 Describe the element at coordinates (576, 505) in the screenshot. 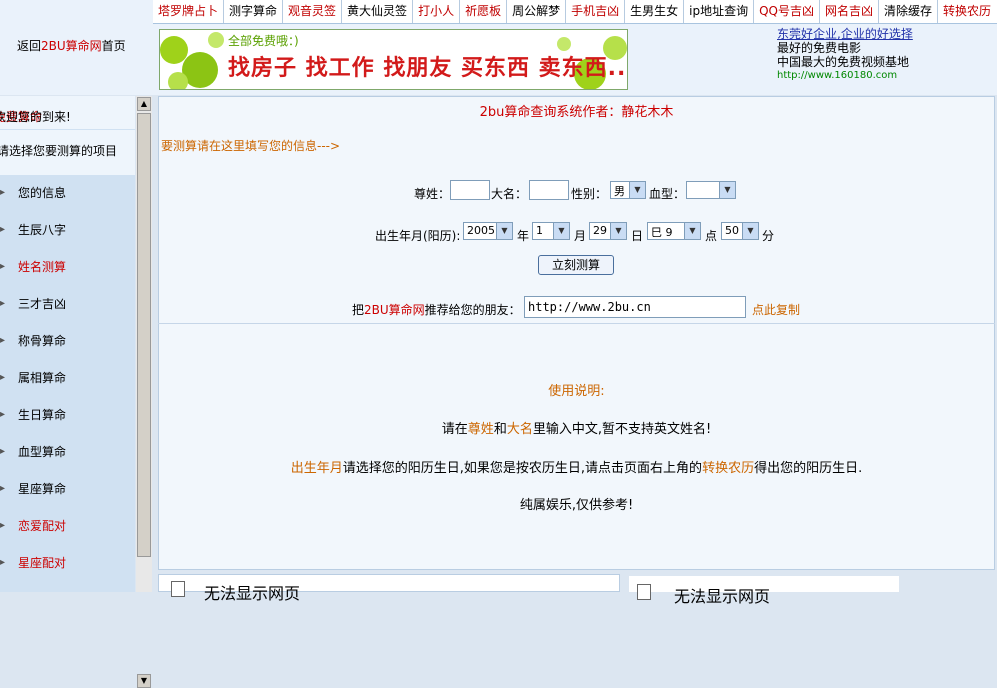

I see `usage-line-3: 纯属娱乐,仅供参考!` at that location.